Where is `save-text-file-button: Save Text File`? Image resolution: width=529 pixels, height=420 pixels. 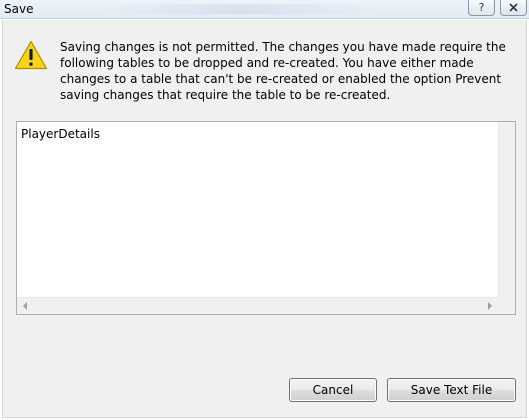
save-text-file-button: Save Text File is located at coordinates (451, 390).